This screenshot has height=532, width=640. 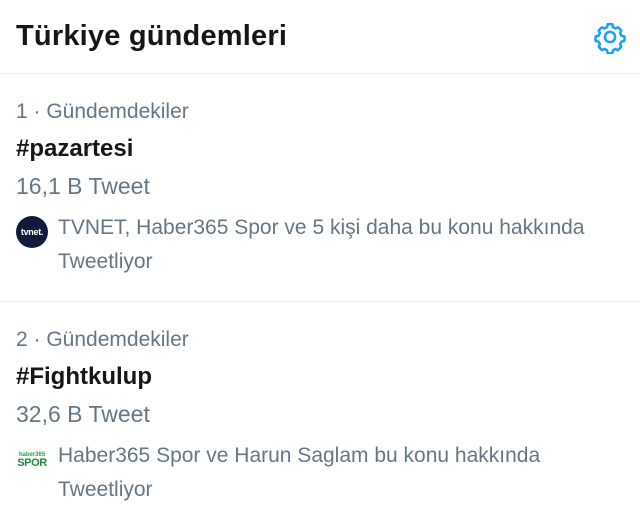 What do you see at coordinates (152, 36) in the screenshot?
I see `trends-title: Türkiye gündemleri` at bounding box center [152, 36].